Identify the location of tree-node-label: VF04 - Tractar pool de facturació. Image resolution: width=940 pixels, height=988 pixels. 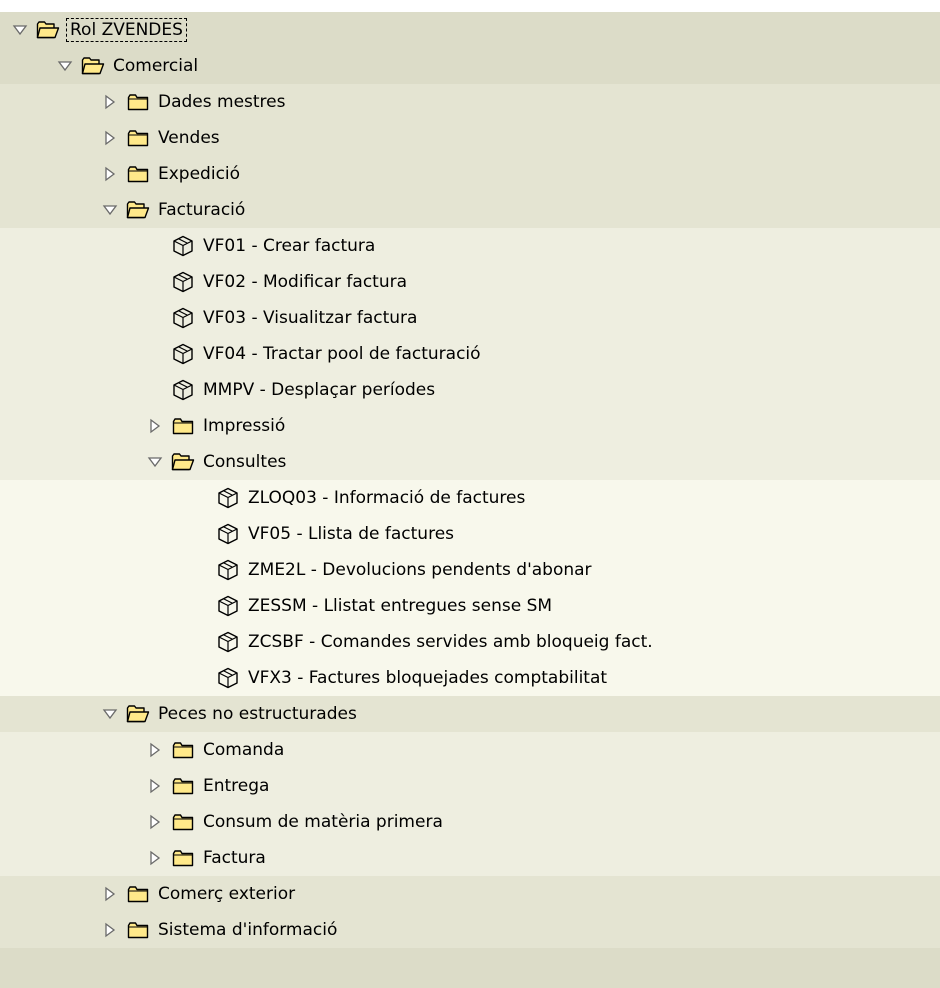
(342, 354).